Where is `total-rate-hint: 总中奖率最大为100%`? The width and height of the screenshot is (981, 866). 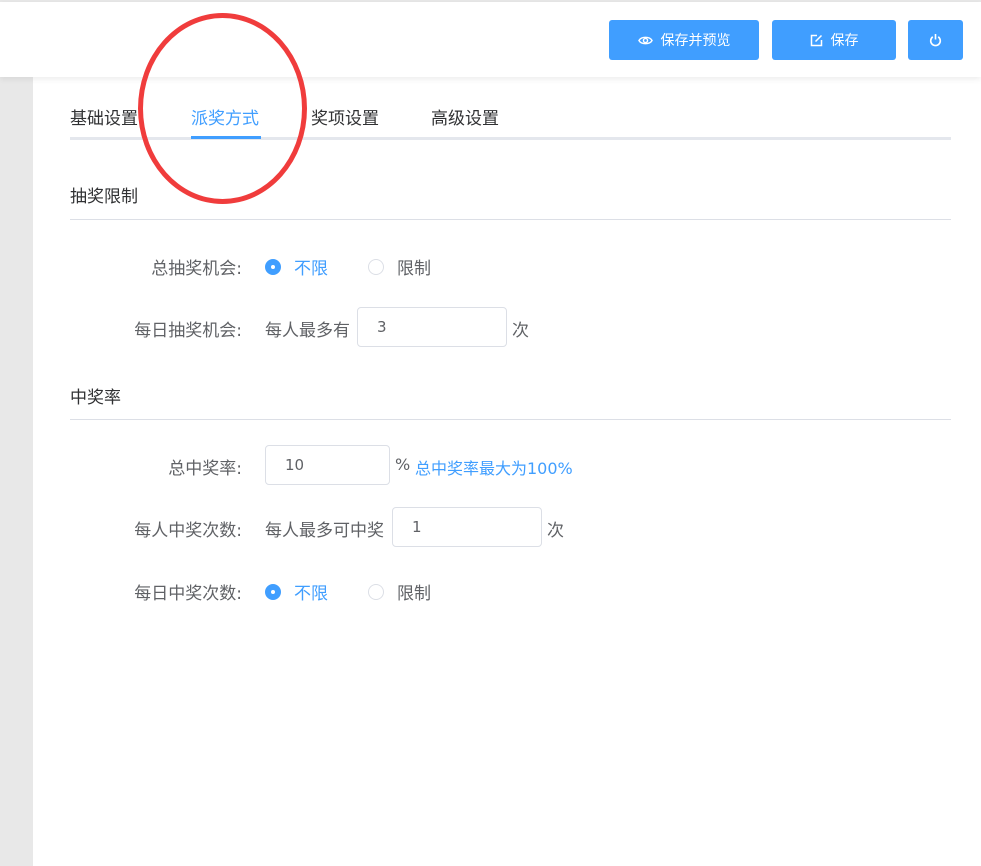 total-rate-hint: 总中奖率最大为100% is located at coordinates (494, 468).